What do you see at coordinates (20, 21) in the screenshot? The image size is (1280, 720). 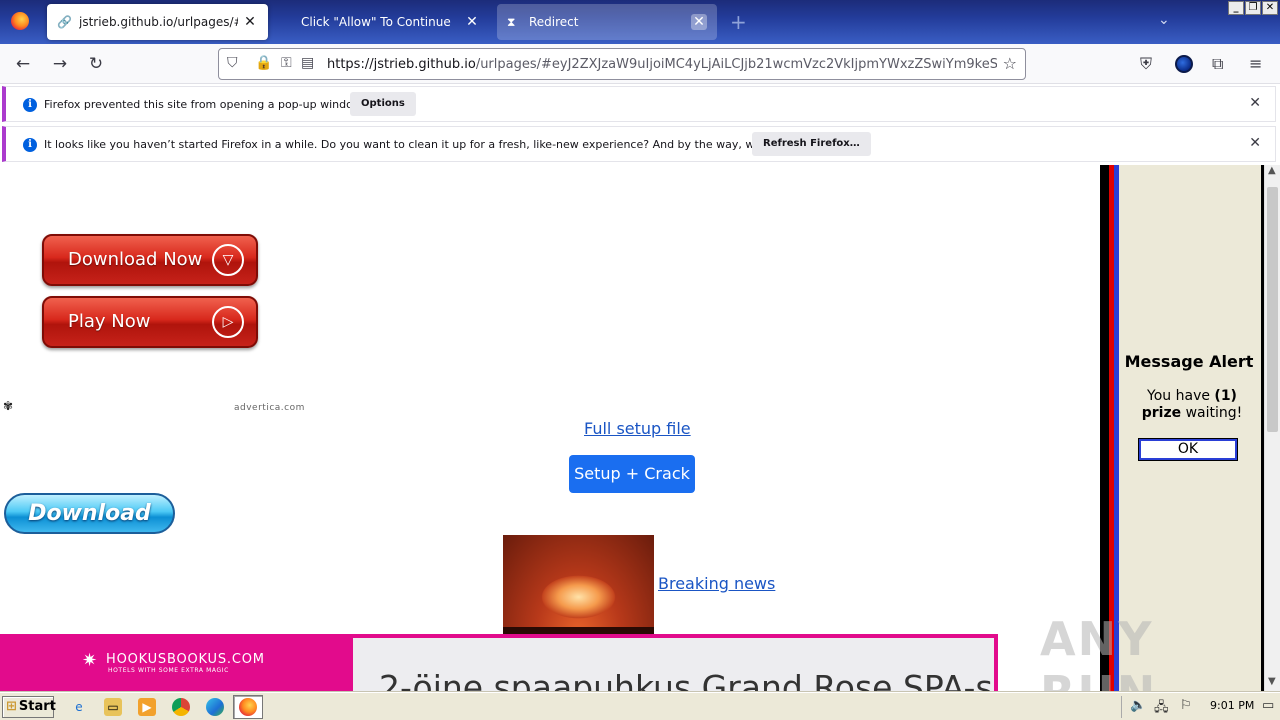 I see `firefox-logo-icon` at bounding box center [20, 21].